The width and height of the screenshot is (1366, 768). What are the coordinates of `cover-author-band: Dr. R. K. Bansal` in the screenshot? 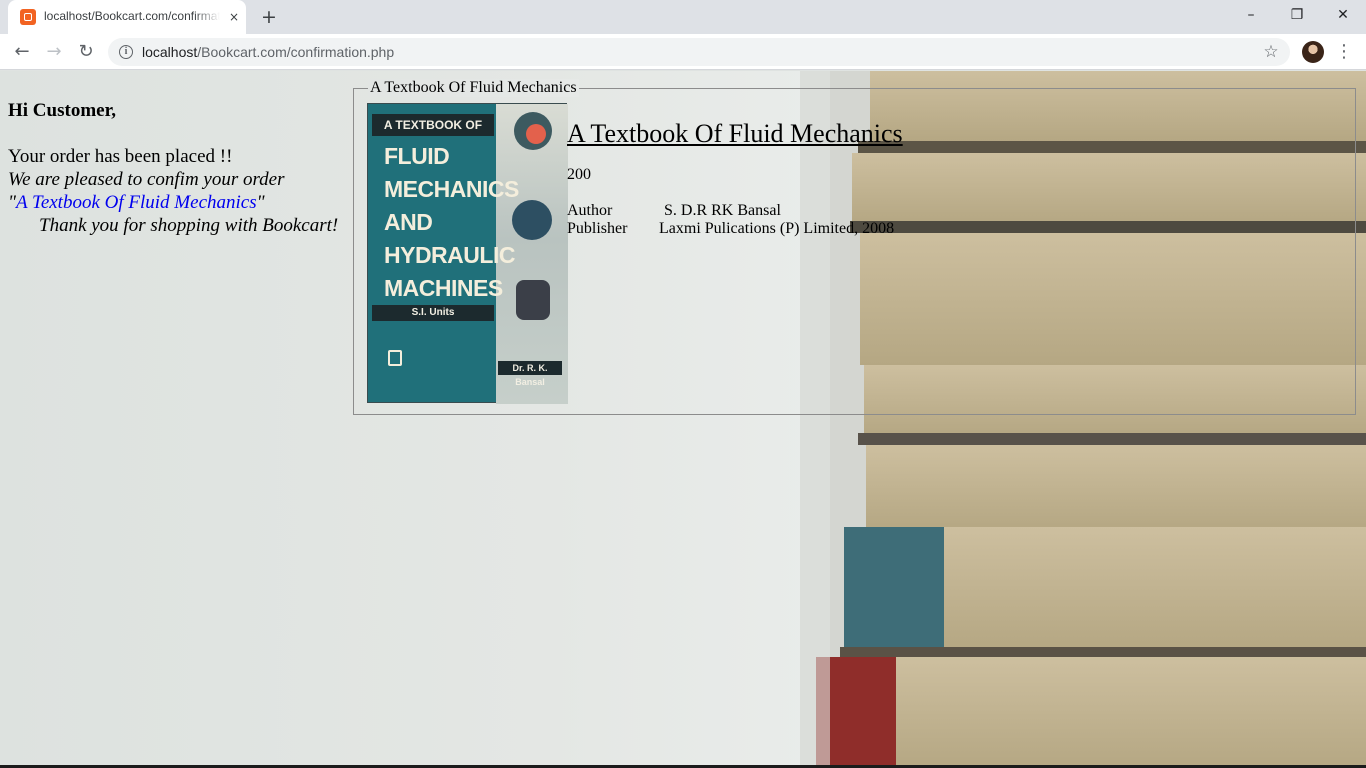 It's located at (530, 374).